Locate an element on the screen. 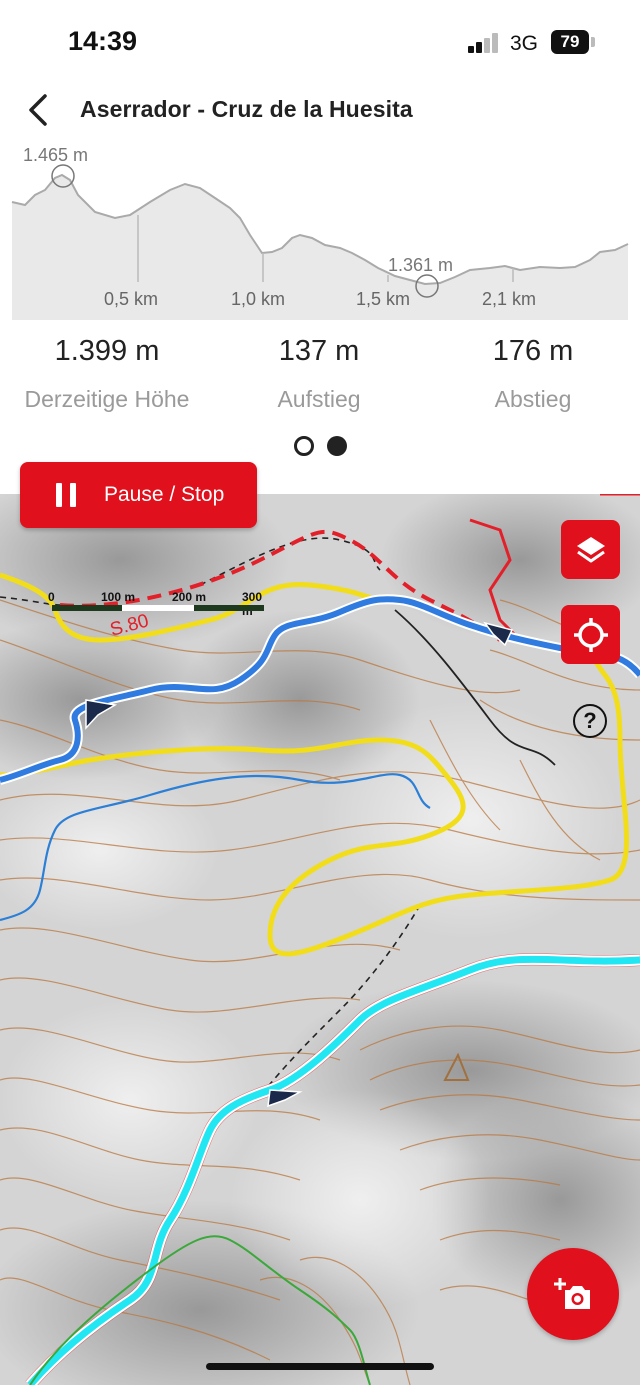 The height and width of the screenshot is (1385, 640). stat-label: Abstieg is located at coordinates (533, 399).